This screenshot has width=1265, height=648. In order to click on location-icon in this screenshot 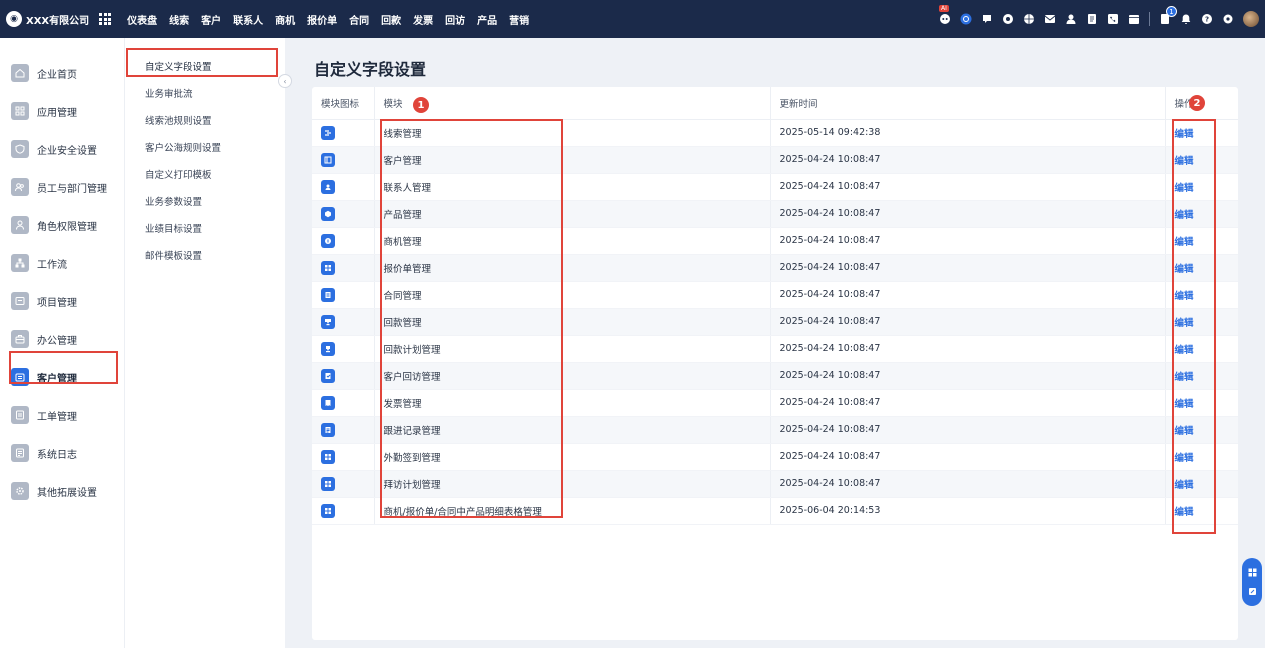, I will do `click(1008, 19)`.